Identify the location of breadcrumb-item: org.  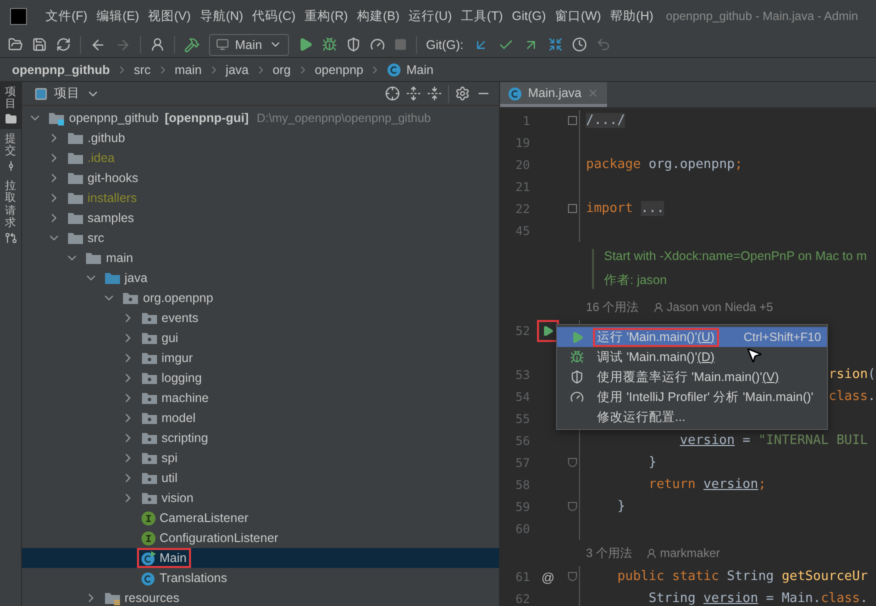
(281, 69).